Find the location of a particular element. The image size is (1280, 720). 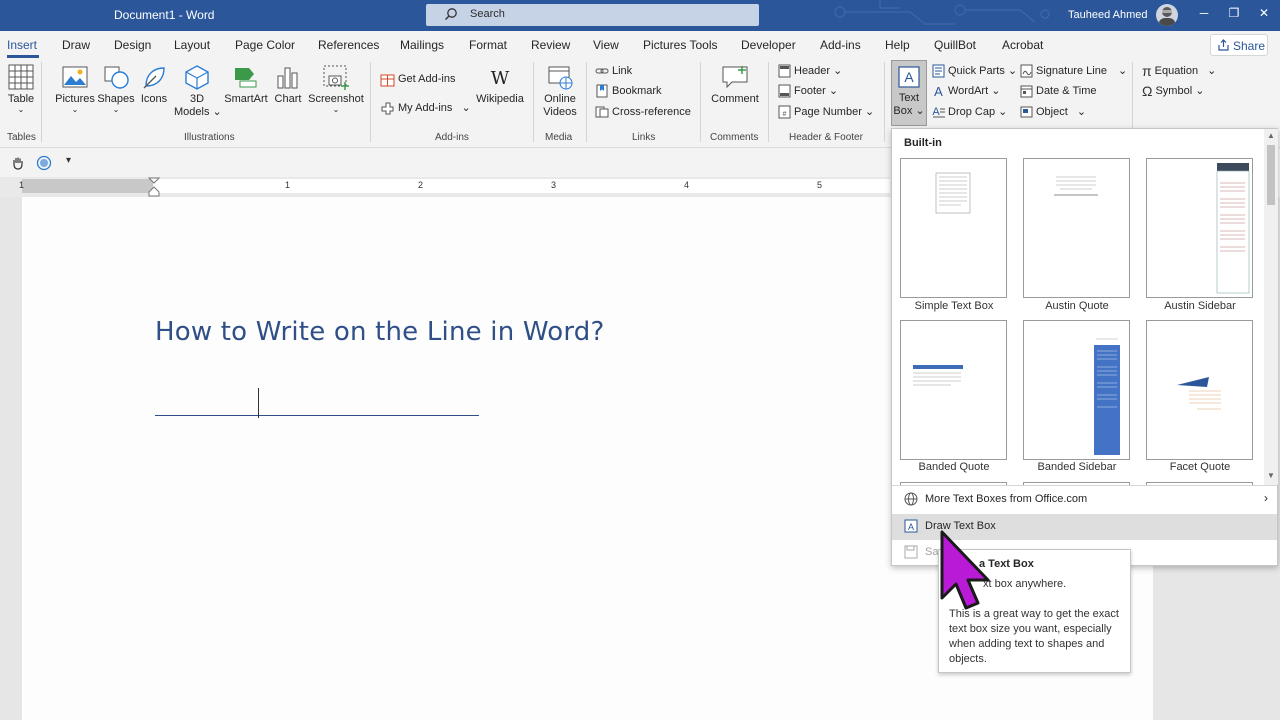

tab-references: References is located at coordinates (348, 45).